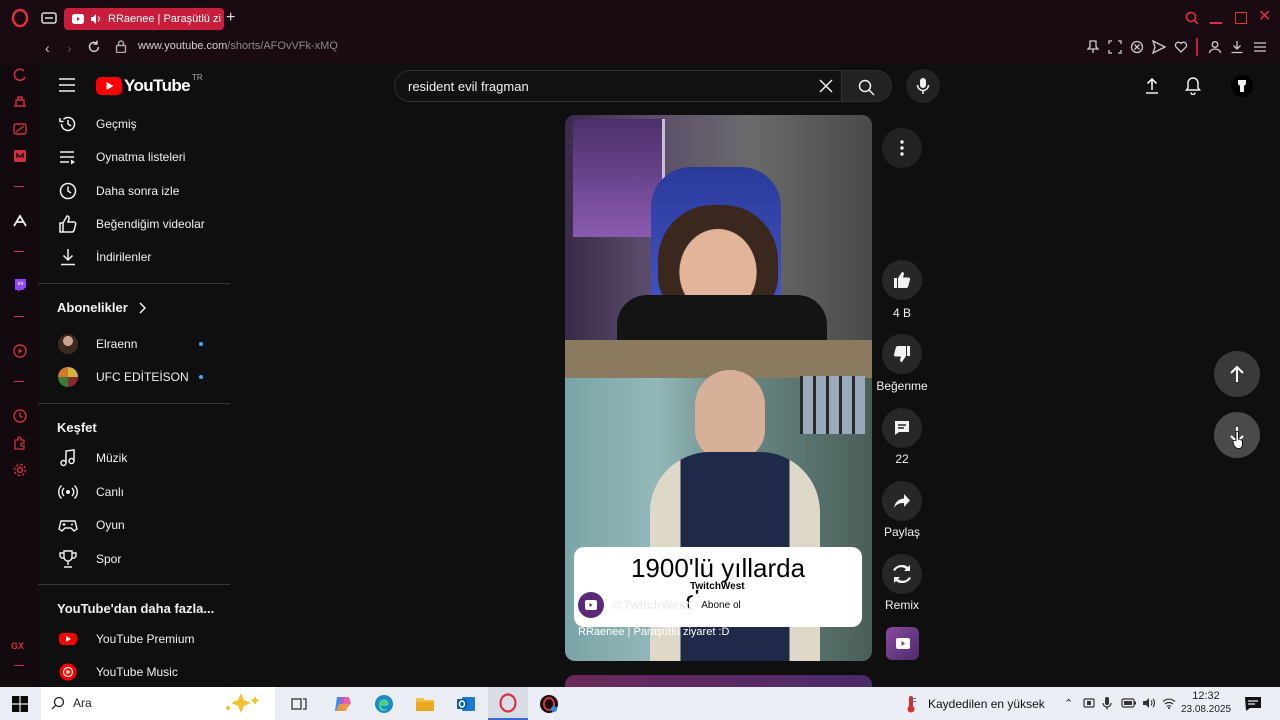 The height and width of the screenshot is (720, 1280). Describe the element at coordinates (20, 443) in the screenshot. I see `extensions-icon` at that location.